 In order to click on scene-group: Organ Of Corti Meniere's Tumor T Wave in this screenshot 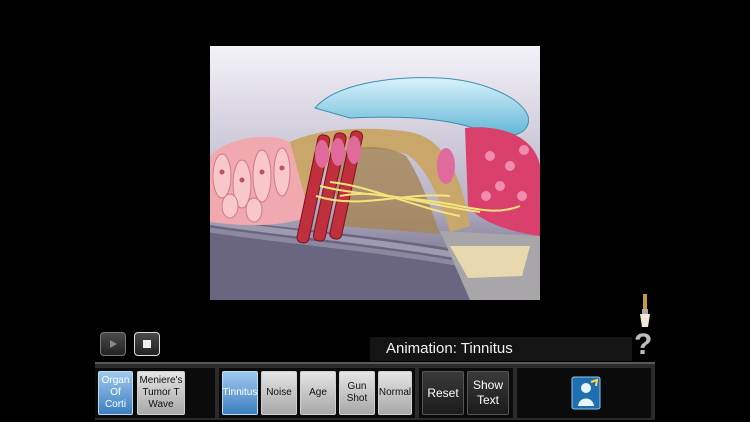, I will do `click(155, 393)`.